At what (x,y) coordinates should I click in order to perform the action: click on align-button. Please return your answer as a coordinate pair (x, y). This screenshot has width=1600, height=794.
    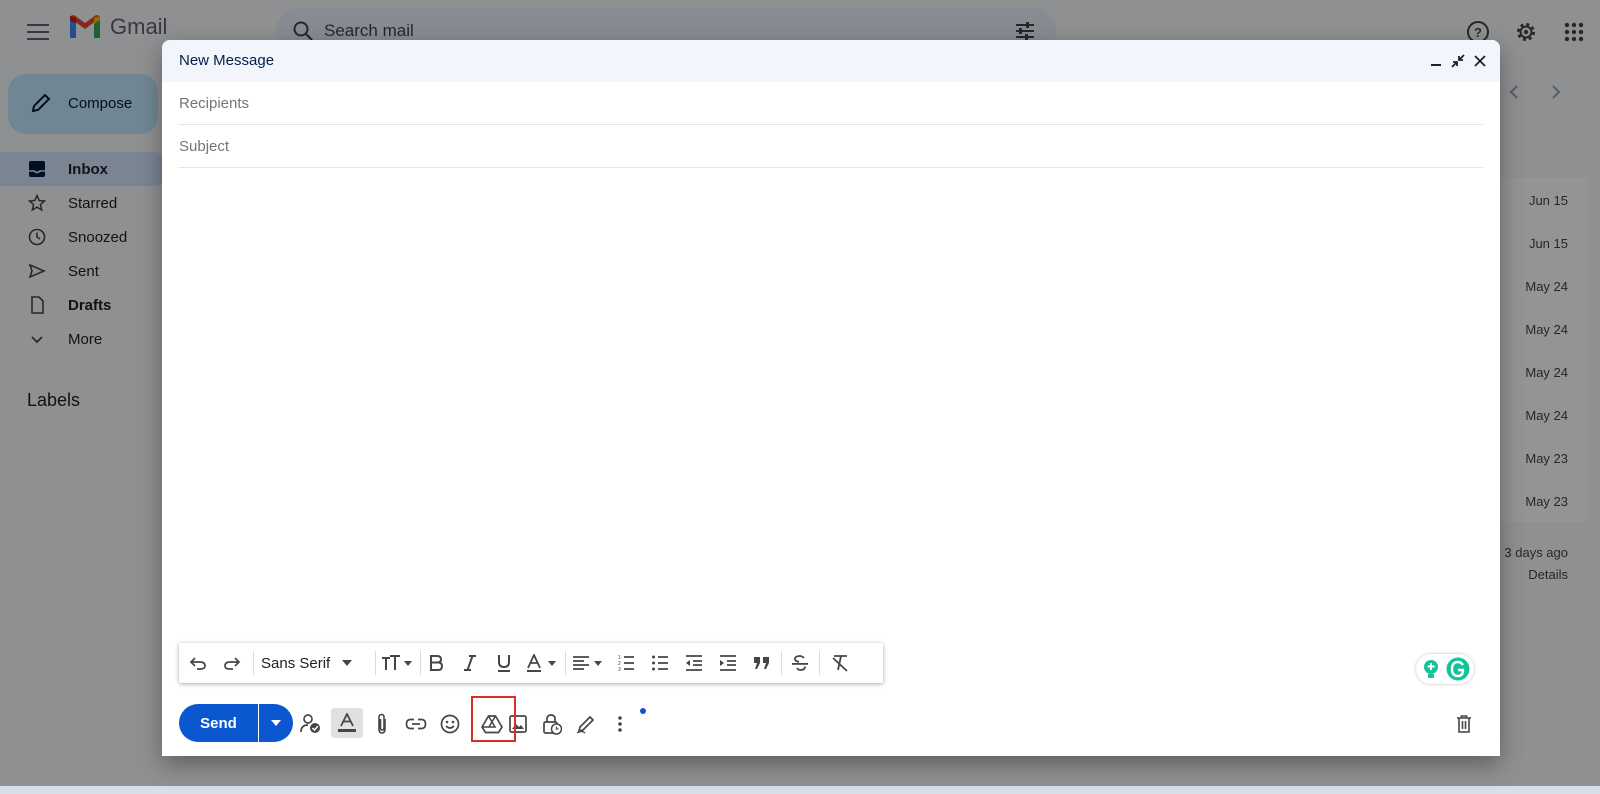
    Looking at the image, I should click on (589, 663).